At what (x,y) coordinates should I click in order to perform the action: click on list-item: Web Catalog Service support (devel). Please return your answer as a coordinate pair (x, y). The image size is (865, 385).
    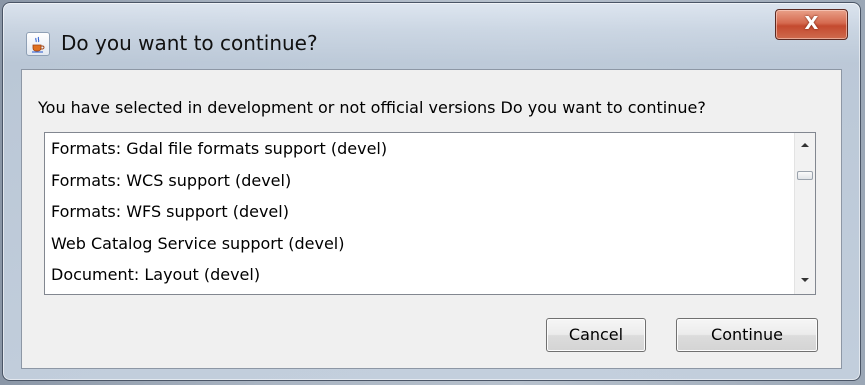
    Looking at the image, I should click on (420, 244).